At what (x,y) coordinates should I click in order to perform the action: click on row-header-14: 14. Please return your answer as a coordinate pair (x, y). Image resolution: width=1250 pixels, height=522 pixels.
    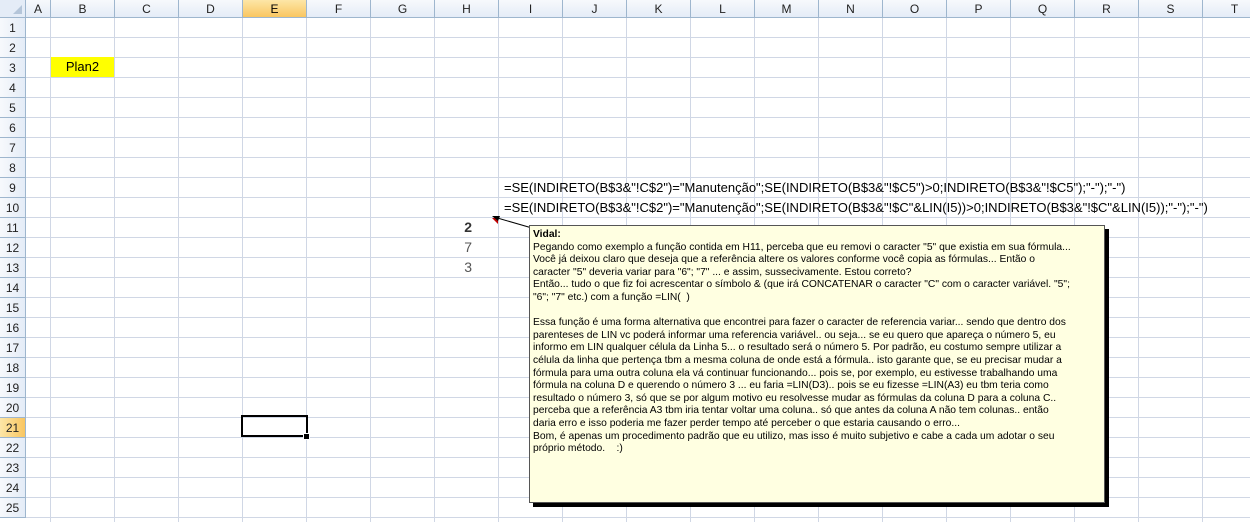
    Looking at the image, I should click on (13, 288).